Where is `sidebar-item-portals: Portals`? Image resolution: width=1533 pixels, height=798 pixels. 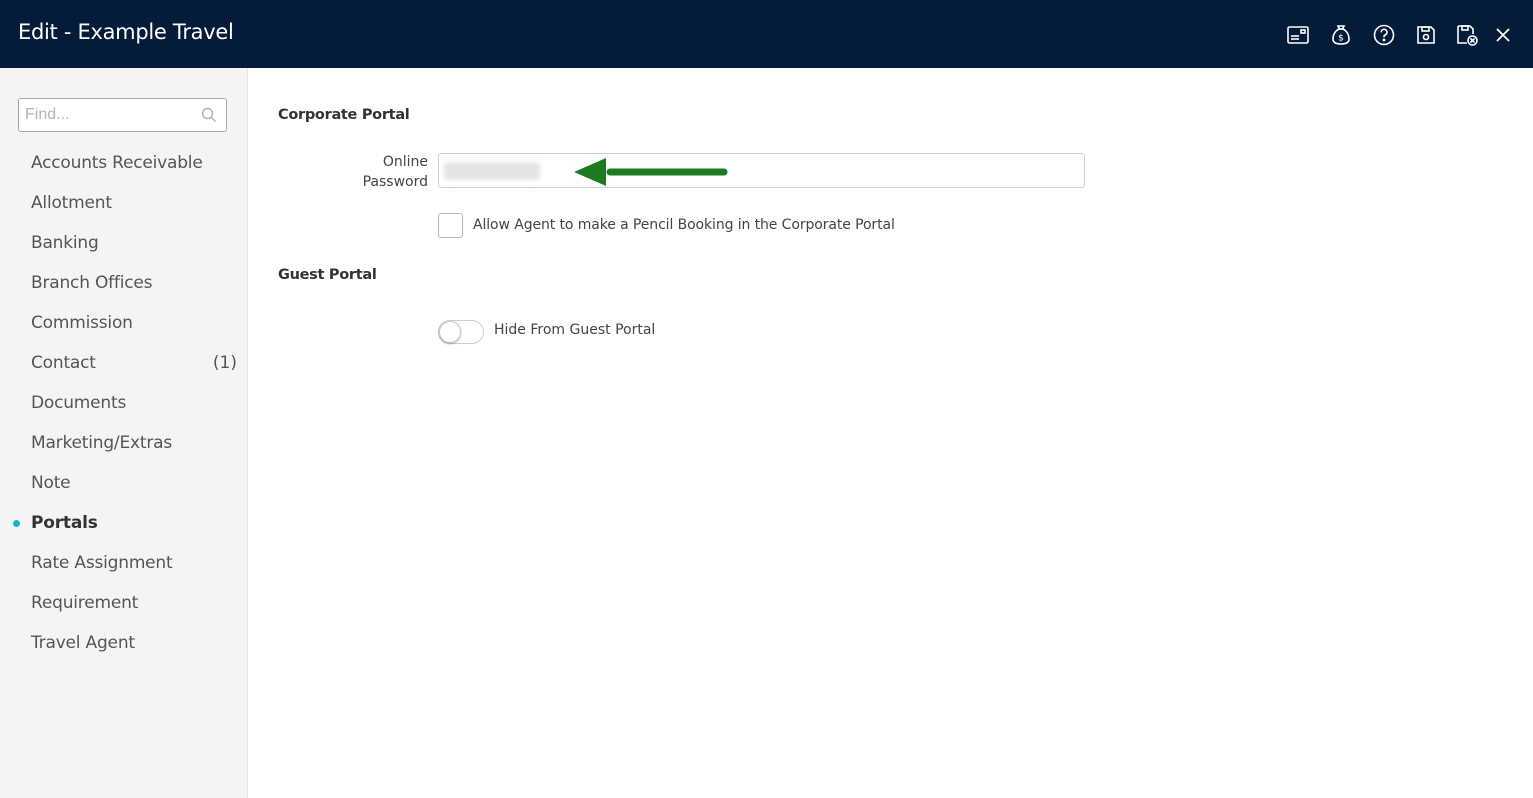
sidebar-item-portals: Portals is located at coordinates (123, 523).